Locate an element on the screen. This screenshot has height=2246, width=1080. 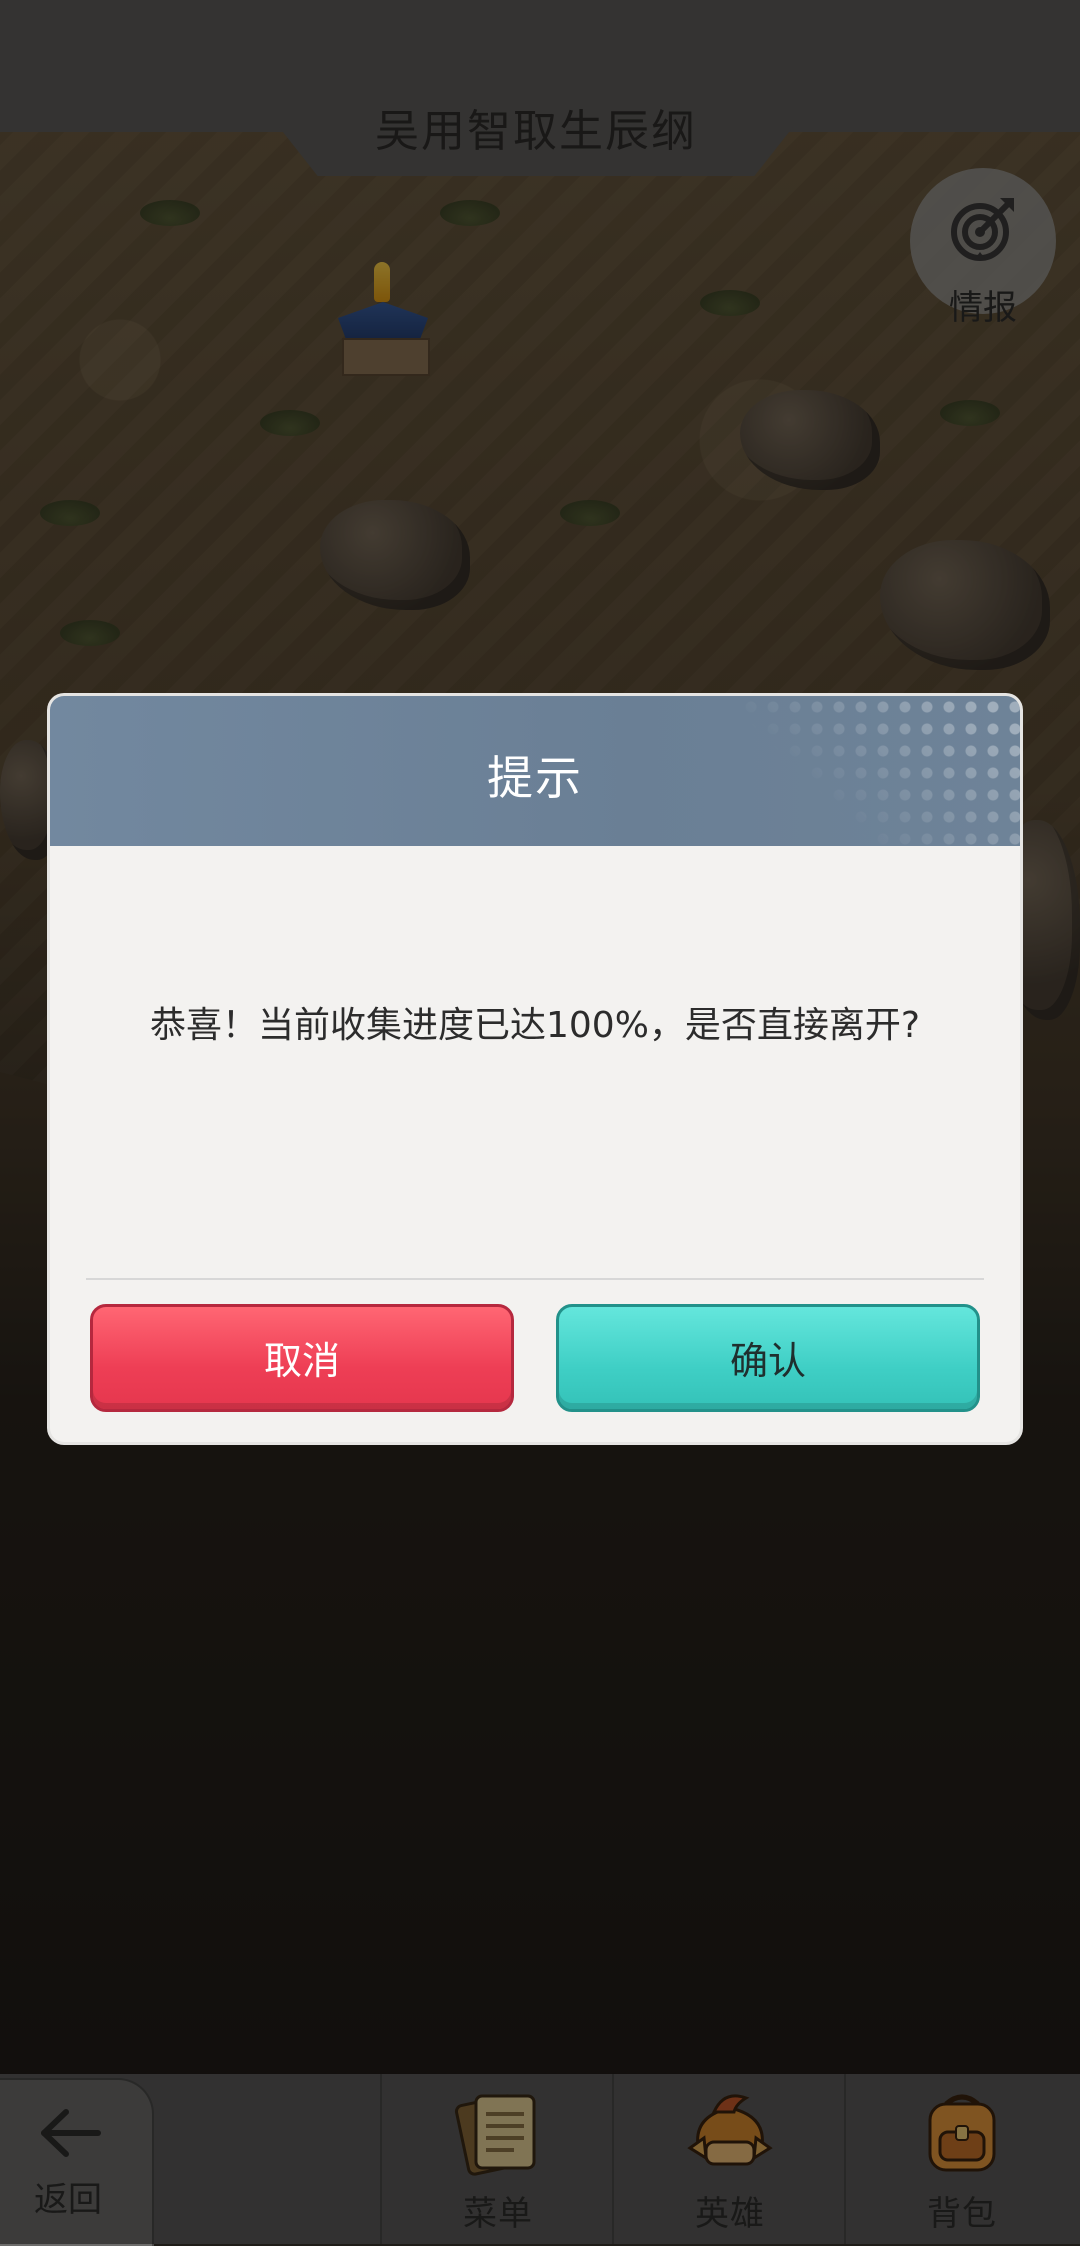
cancel-button: 取消 is located at coordinates (302, 1358).